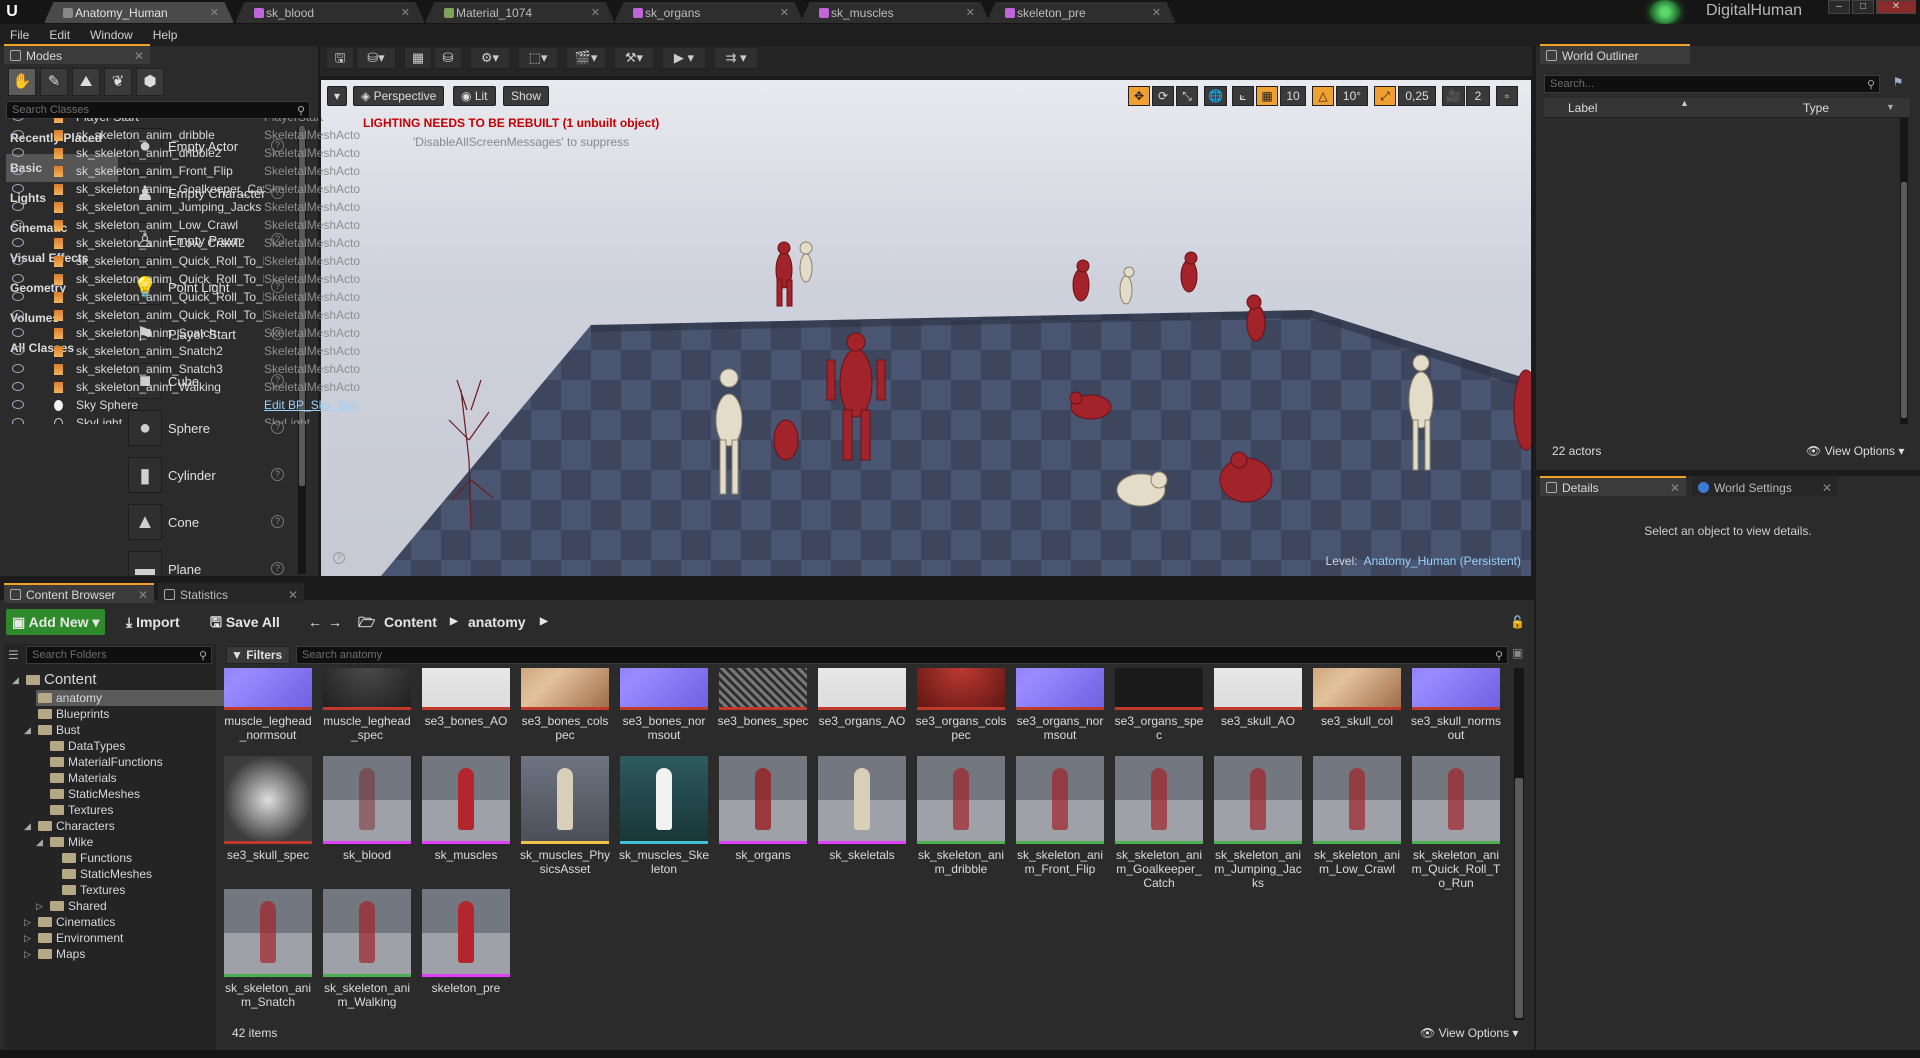  What do you see at coordinates (189, 351) in the screenshot?
I see `outliner-row: sk_skeleton_anim_Snatch2 SkeletalMeshActo` at bounding box center [189, 351].